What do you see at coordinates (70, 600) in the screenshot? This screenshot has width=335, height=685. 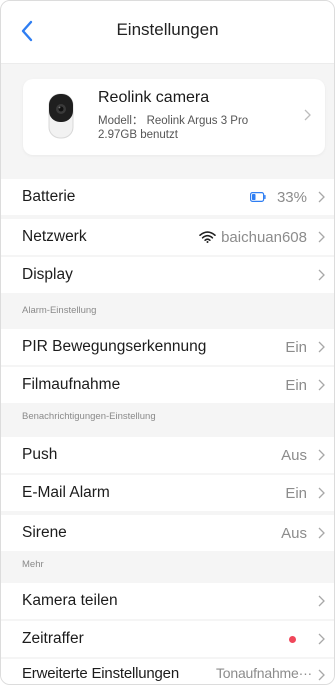 I see `row-label: Kamera teilen` at bounding box center [70, 600].